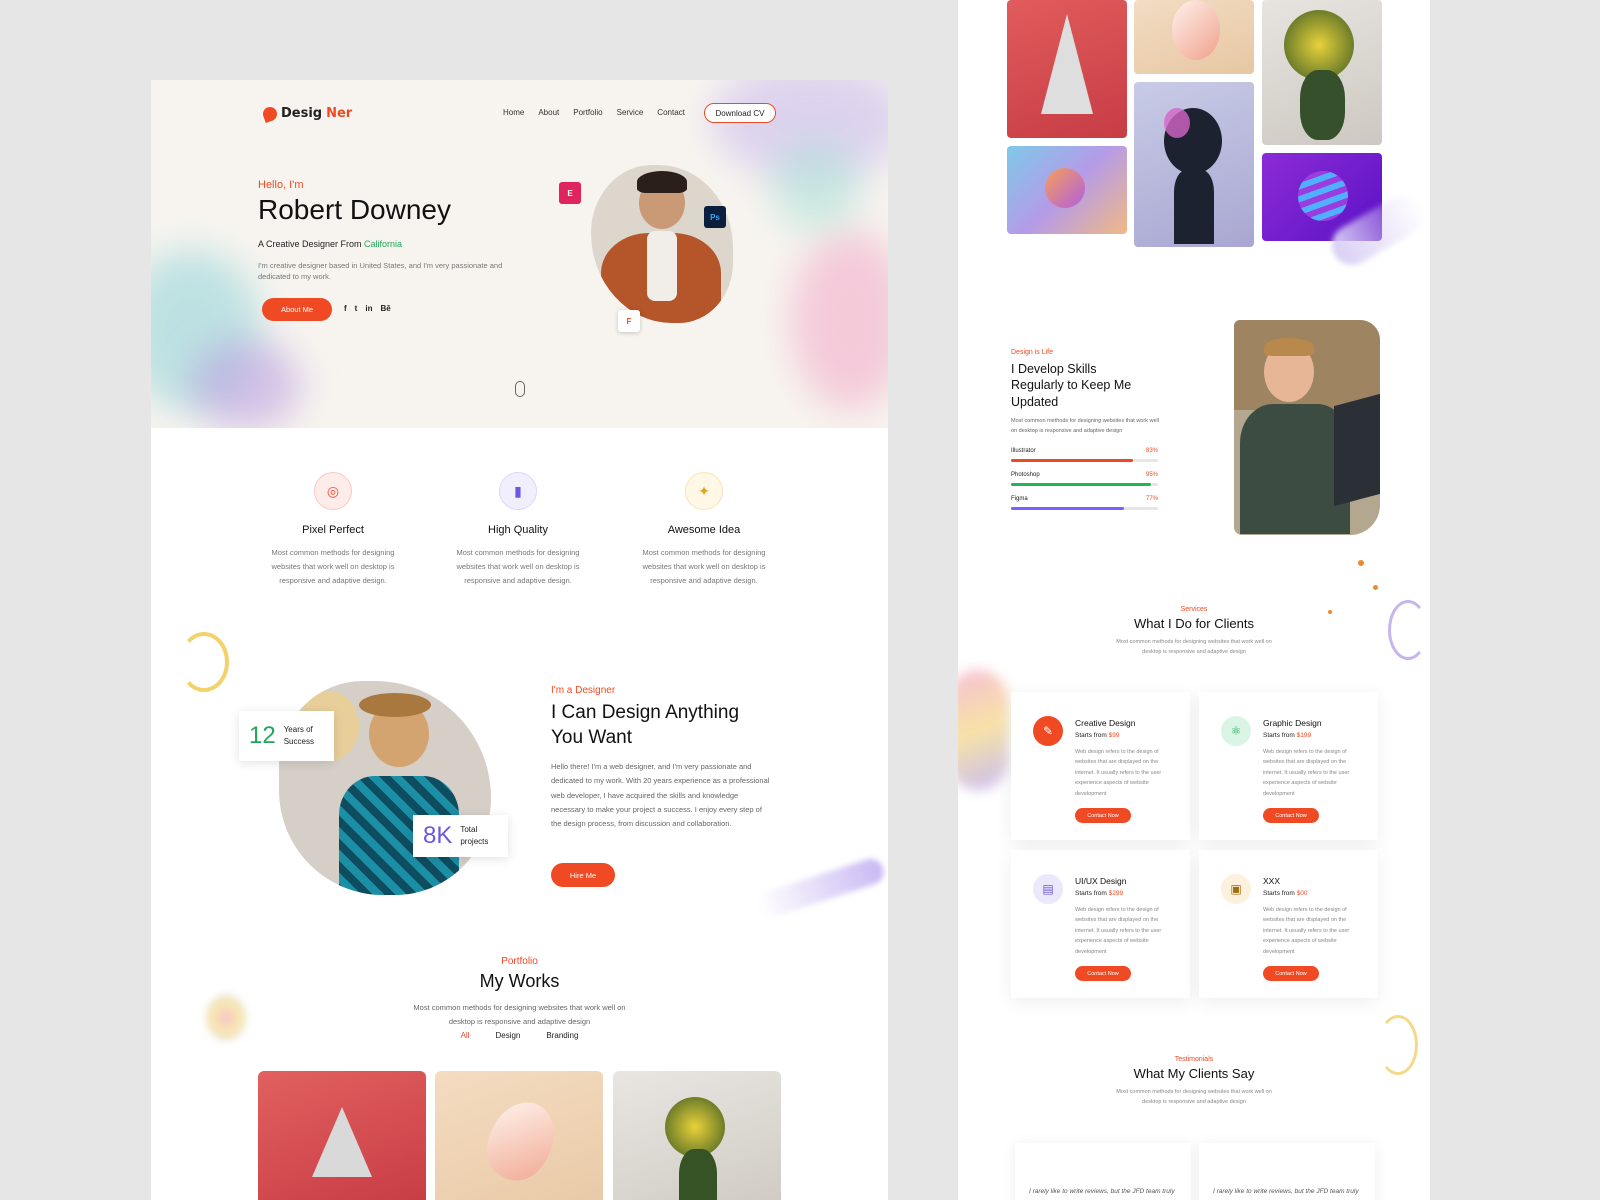 This screenshot has width=1600, height=1200. I want to click on feature-title: Awesome Idea, so click(704, 530).